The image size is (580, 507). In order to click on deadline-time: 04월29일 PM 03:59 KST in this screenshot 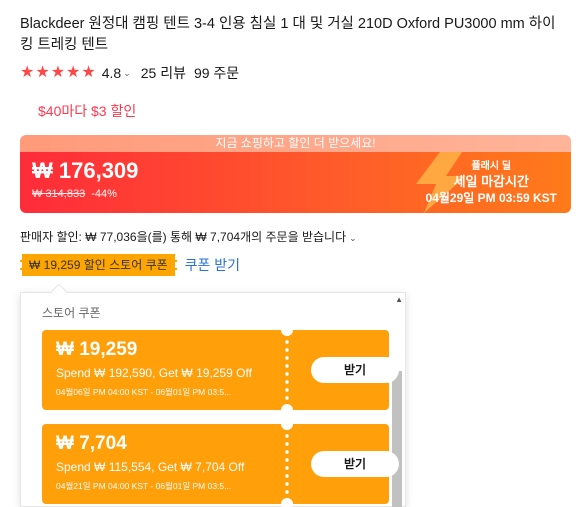, I will do `click(491, 198)`.